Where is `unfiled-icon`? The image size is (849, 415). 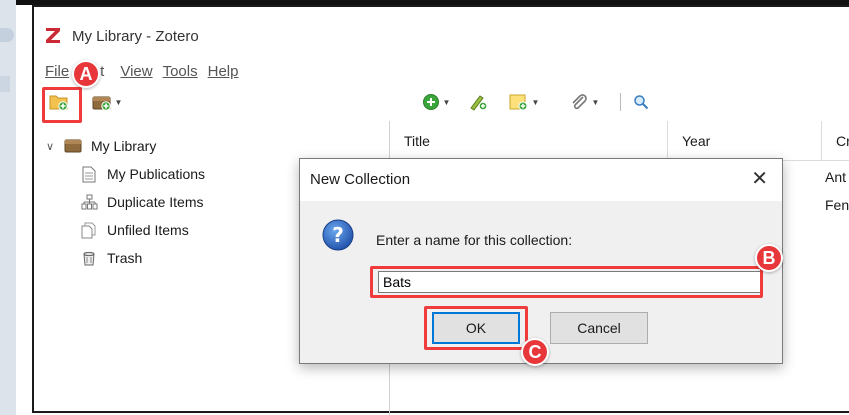
unfiled-icon is located at coordinates (89, 230).